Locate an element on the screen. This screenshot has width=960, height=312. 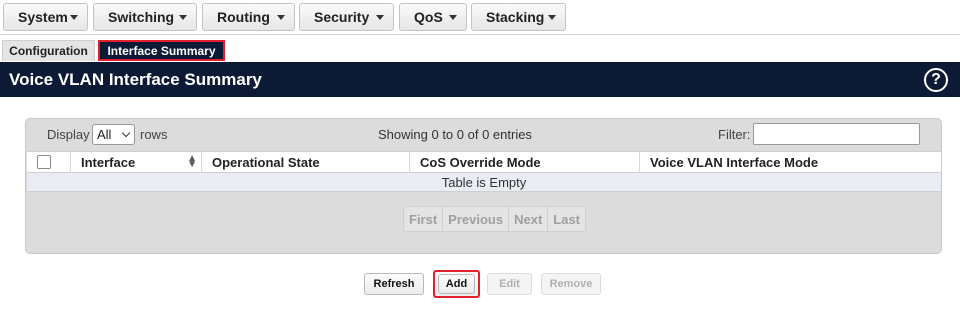
pagination-last: Last is located at coordinates (566, 219).